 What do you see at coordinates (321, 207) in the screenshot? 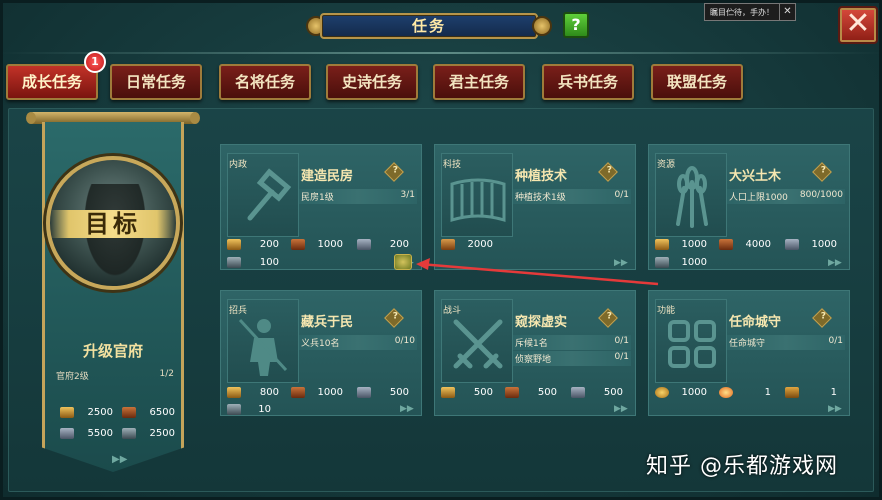
I see `task-card-build-house: 内政 建造民房 ? 民房1级 3/1 200 1000 200 100` at bounding box center [321, 207].